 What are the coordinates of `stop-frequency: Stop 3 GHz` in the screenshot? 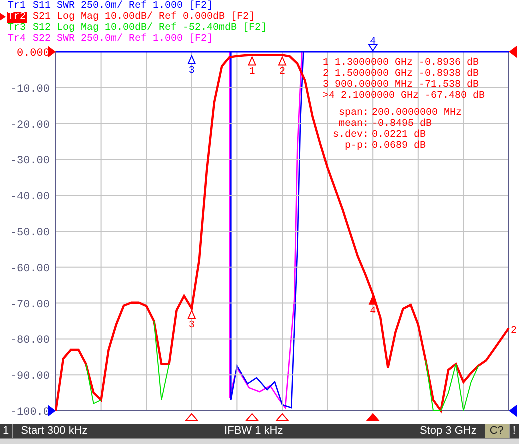 It's located at (448, 431).